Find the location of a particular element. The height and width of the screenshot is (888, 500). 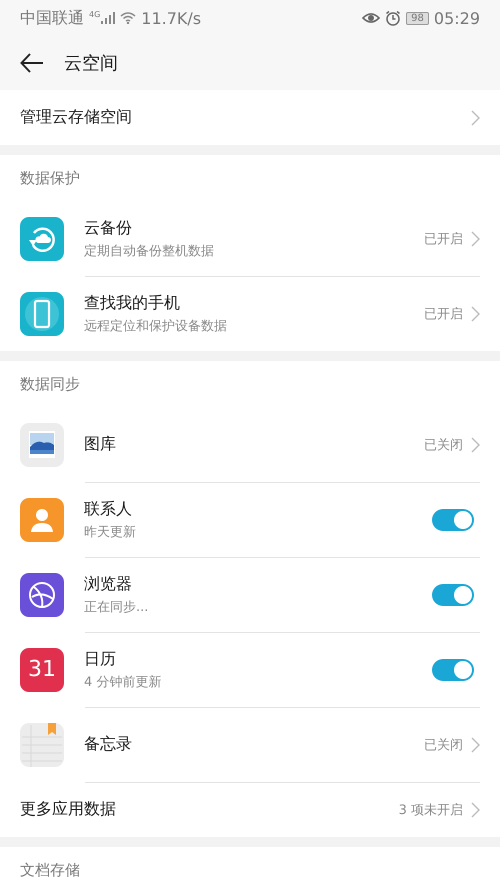

settings-row: 备忘录 已关闭 is located at coordinates (250, 744).